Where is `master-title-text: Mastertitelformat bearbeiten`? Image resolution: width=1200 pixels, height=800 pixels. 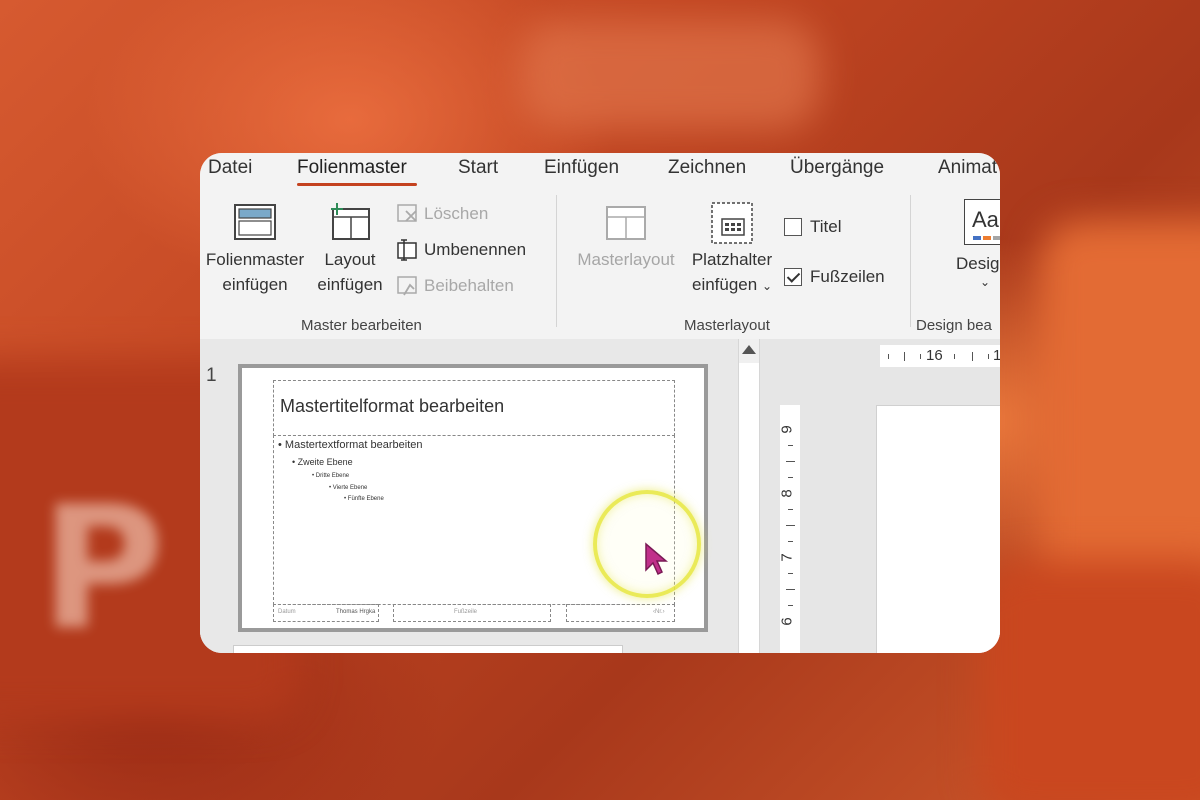
master-title-text: Mastertitelformat bearbeiten is located at coordinates (392, 406).